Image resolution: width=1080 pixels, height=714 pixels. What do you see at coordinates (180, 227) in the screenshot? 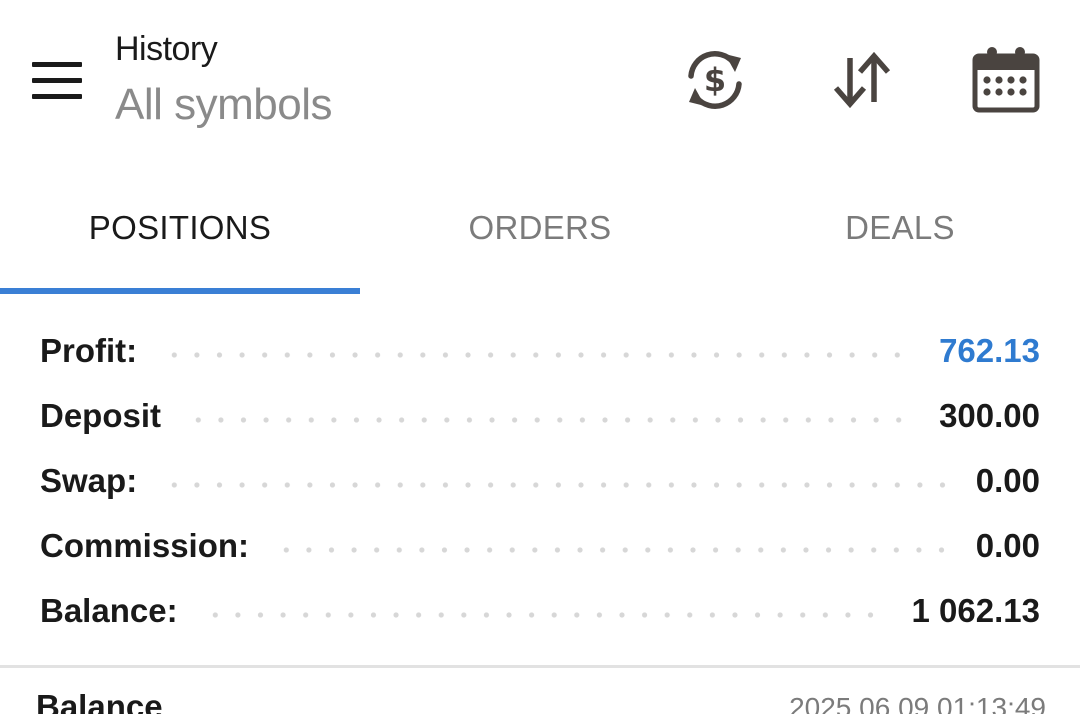
I see `tab-positions: POSITIONS` at bounding box center [180, 227].